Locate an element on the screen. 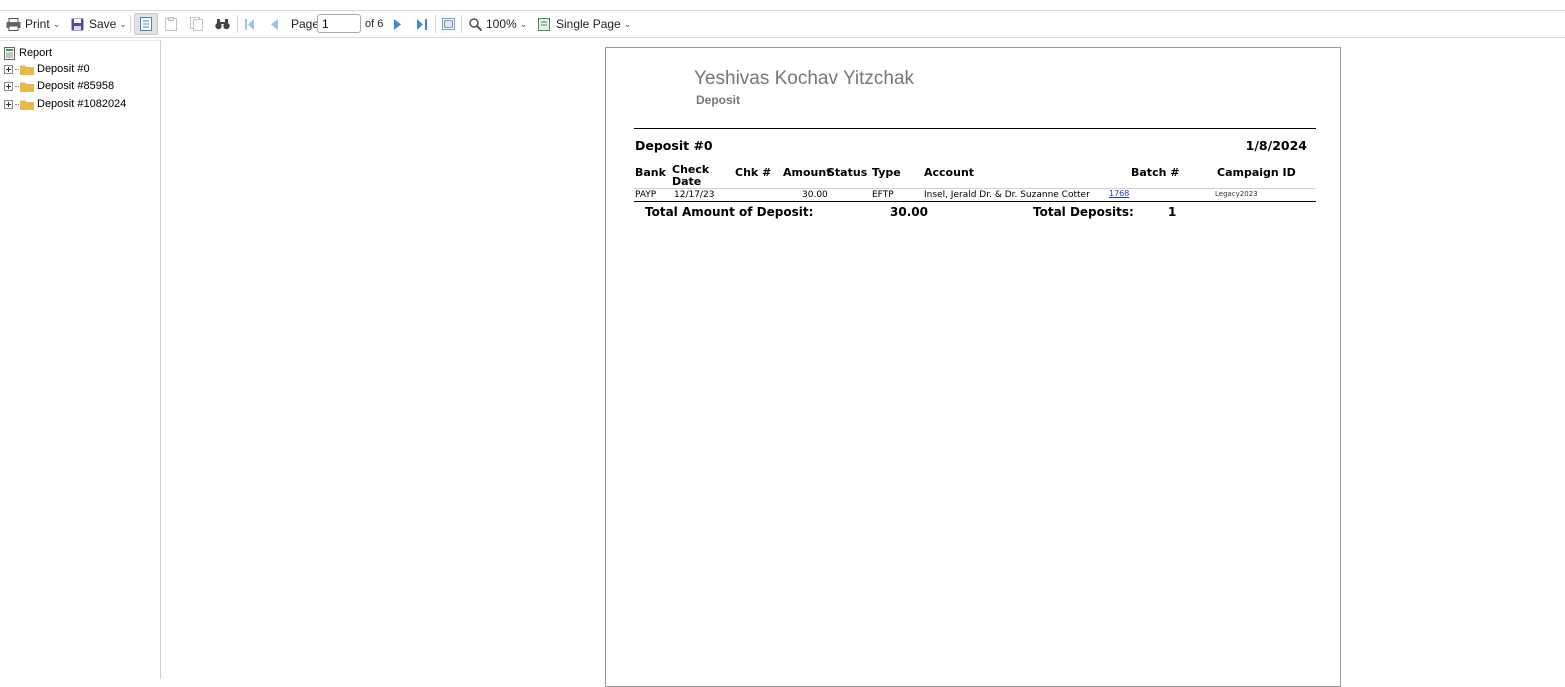 The width and height of the screenshot is (1565, 687). page-count-label: of 6 is located at coordinates (374, 24).